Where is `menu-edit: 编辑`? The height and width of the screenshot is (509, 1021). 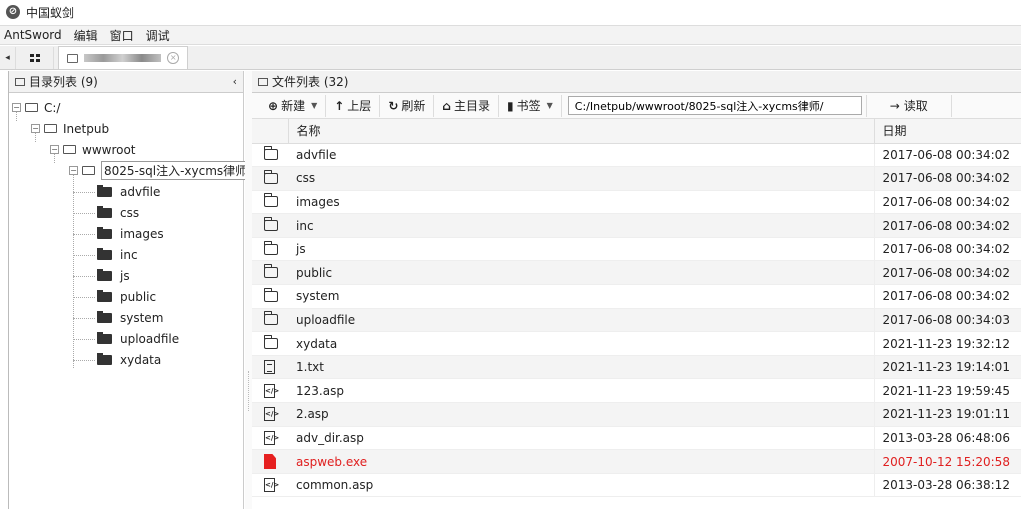
menu-edit: 编辑 is located at coordinates (86, 35).